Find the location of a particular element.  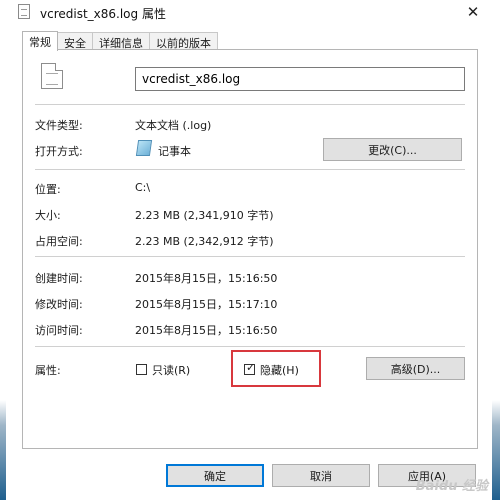

open-with-value: 记事本 is located at coordinates (174, 151).